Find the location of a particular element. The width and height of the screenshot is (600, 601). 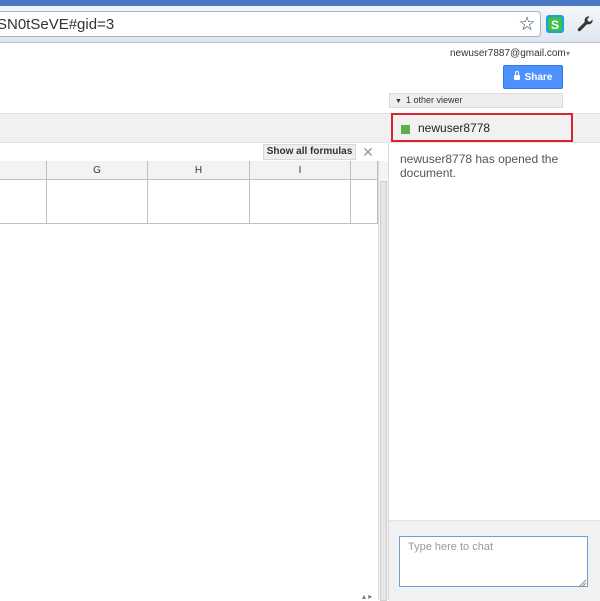

sheet-scrollbar is located at coordinates (383, 381).